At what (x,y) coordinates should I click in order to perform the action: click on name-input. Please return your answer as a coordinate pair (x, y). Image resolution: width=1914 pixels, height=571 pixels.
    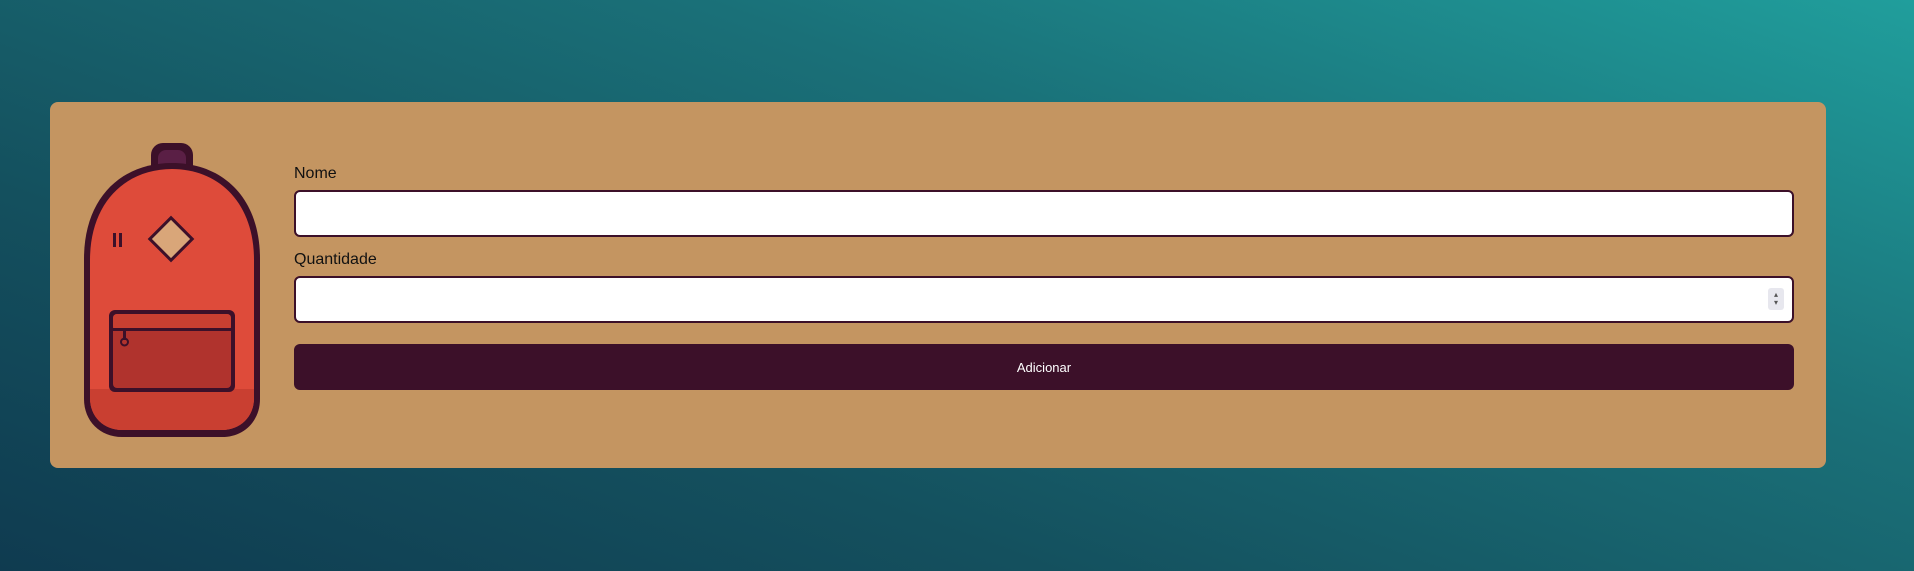
    Looking at the image, I should click on (1044, 213).